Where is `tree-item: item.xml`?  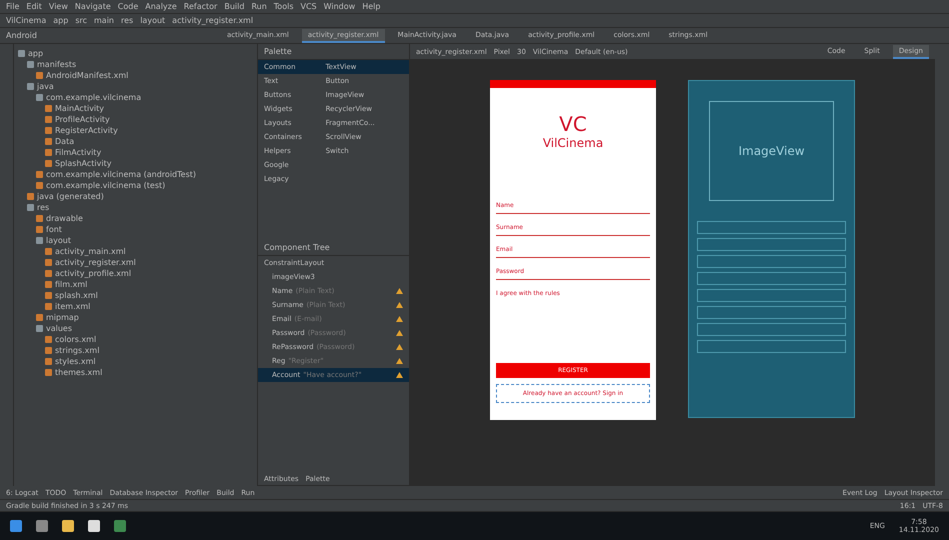 tree-item: item.xml is located at coordinates (72, 306).